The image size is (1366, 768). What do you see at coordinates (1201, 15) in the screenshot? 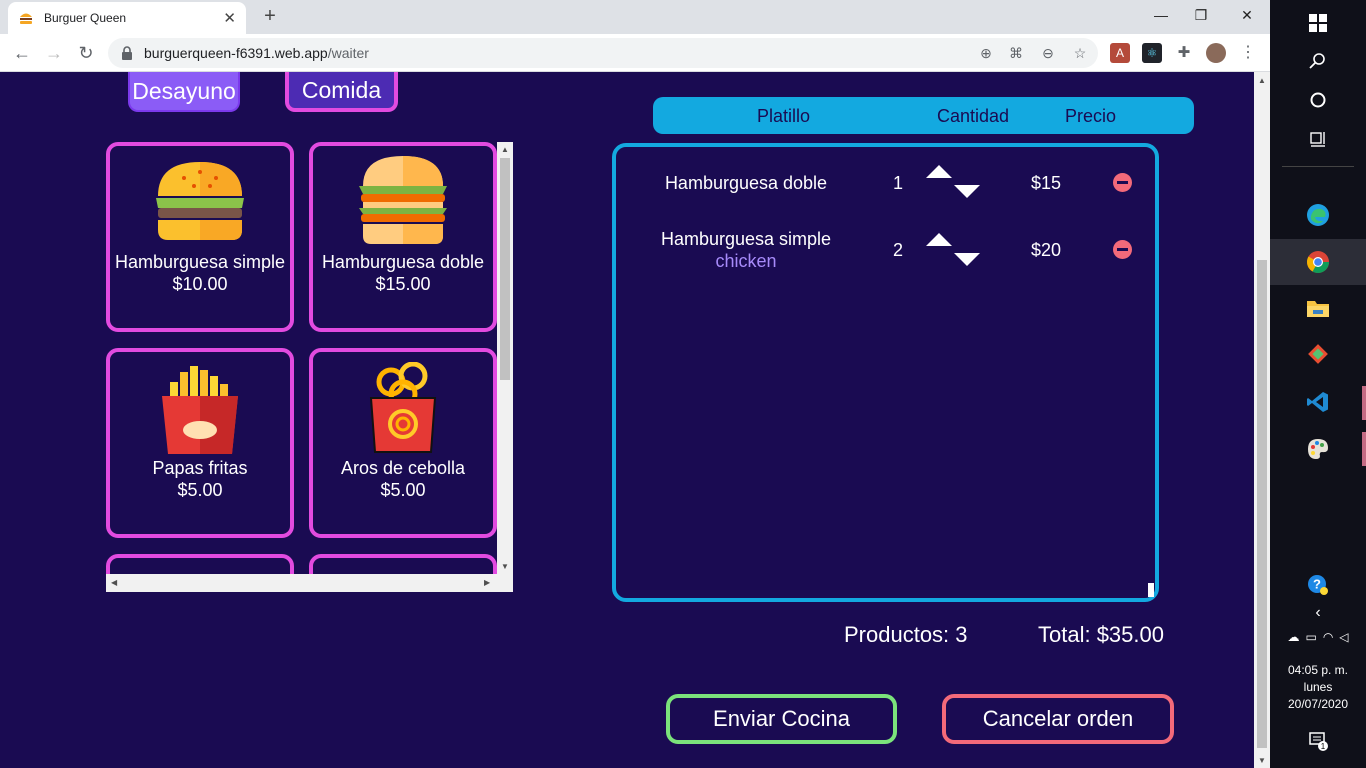
I see `restore-window-icon: ❐` at bounding box center [1201, 15].